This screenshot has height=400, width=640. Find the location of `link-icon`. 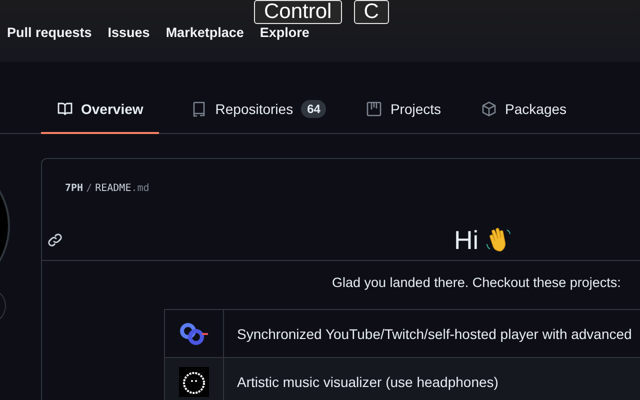

link-icon is located at coordinates (55, 240).